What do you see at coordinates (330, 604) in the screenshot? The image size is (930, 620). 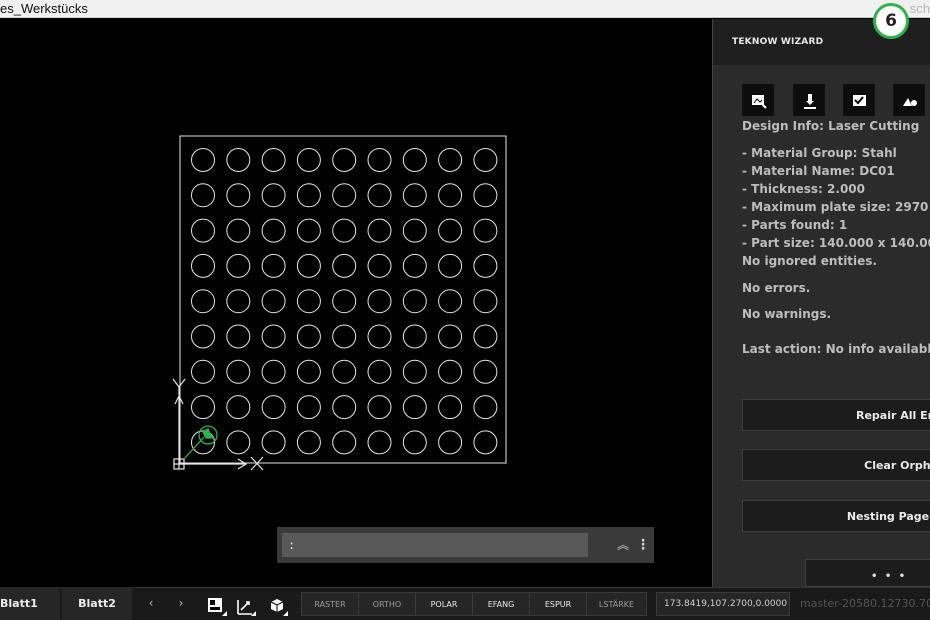 I see `mode-raster: RASTER` at bounding box center [330, 604].